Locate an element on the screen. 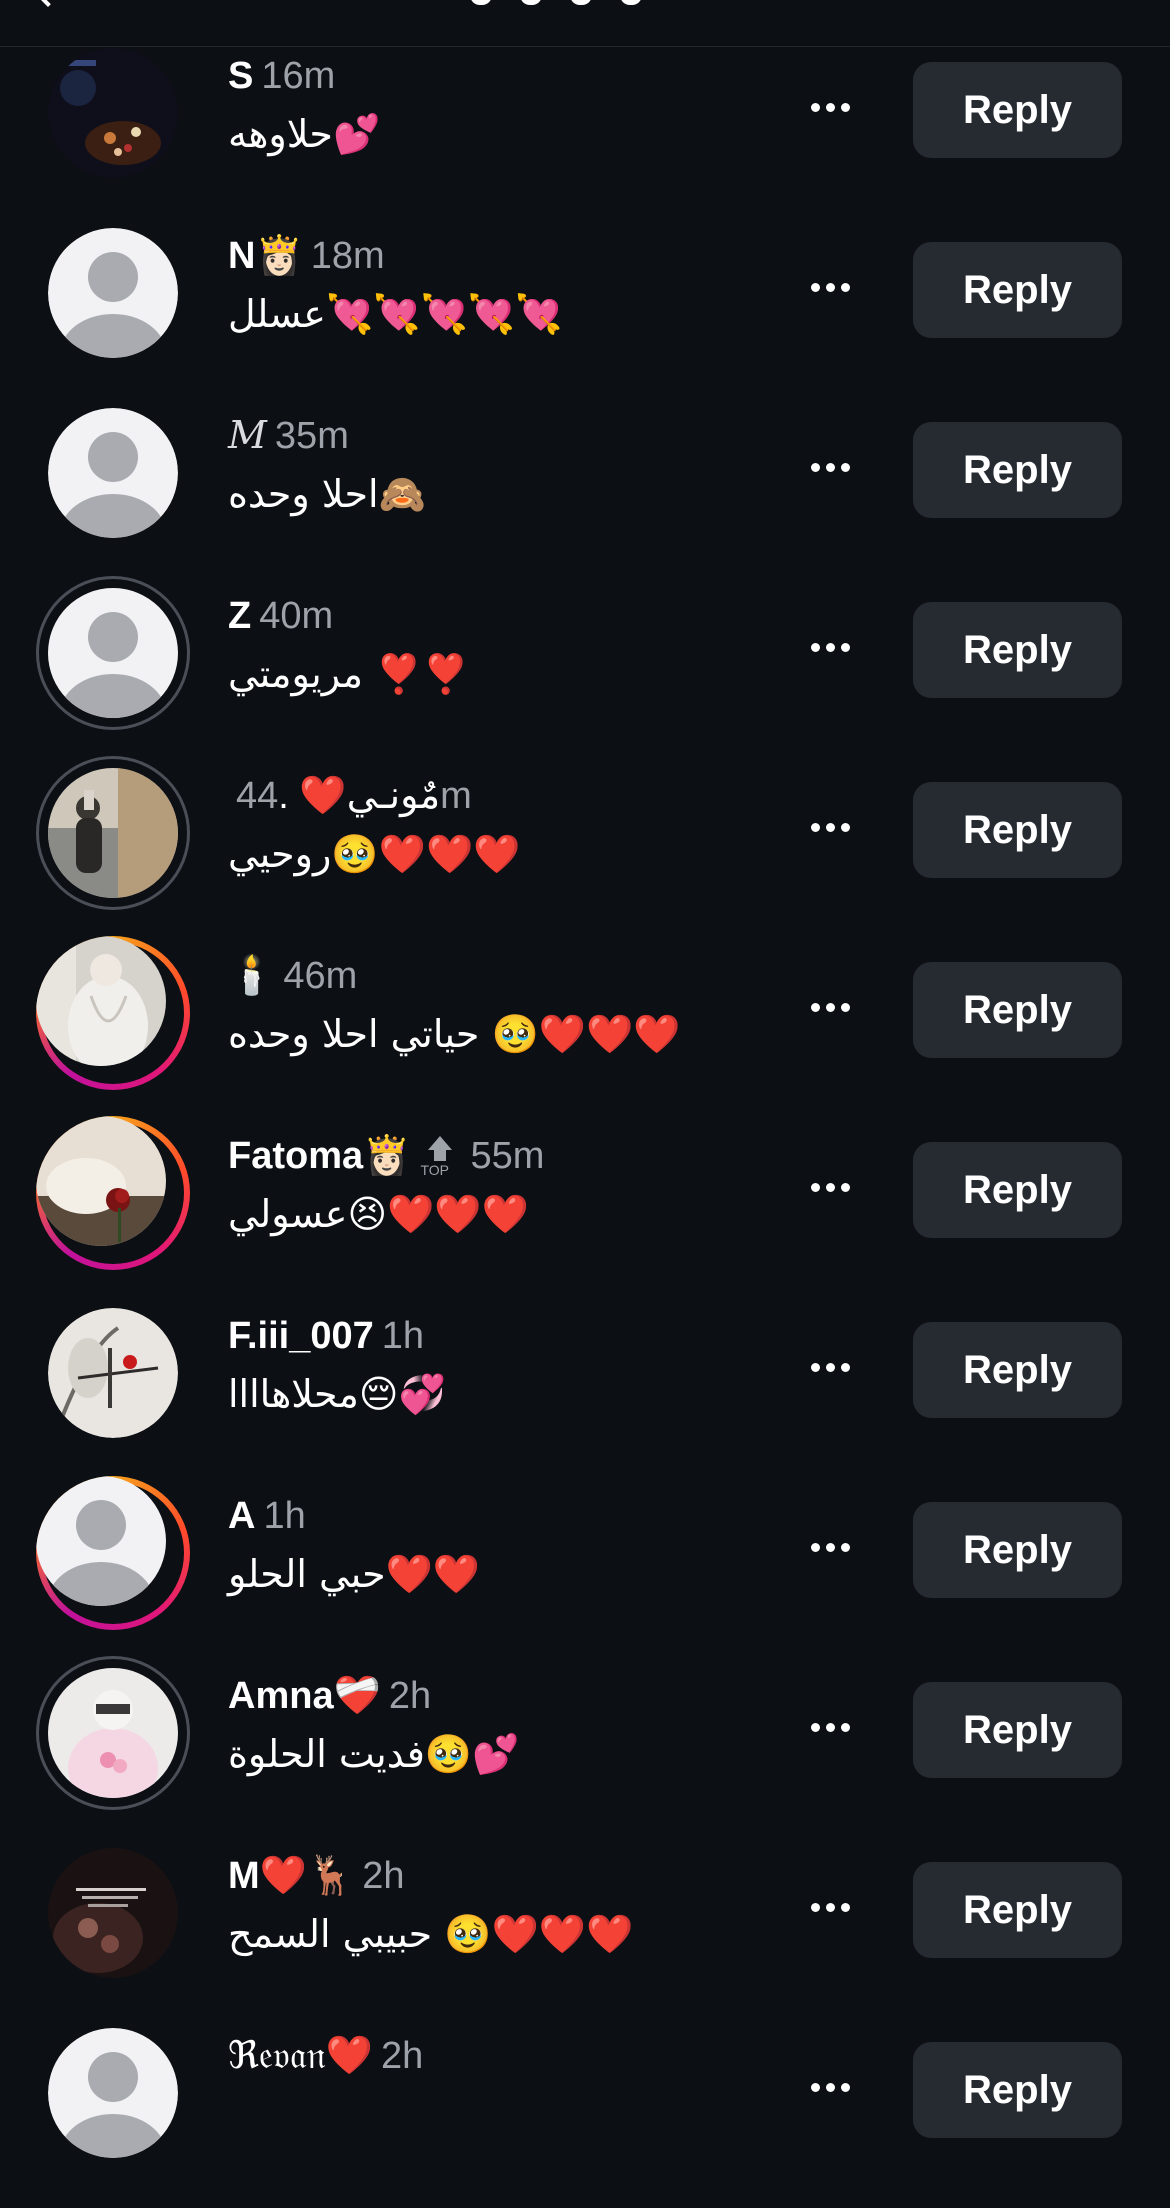 The image size is (1170, 2208). username: M❤️🦌 is located at coordinates (291, 1876).